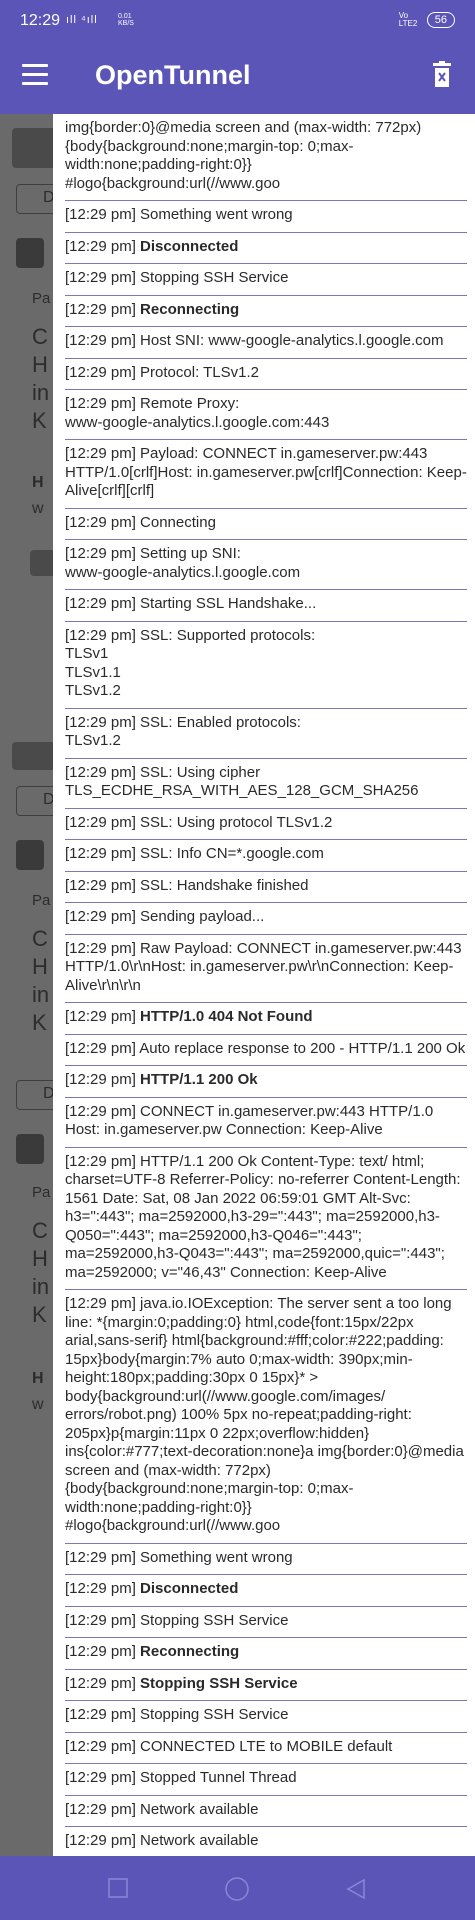  What do you see at coordinates (266, 1082) in the screenshot?
I see `log-item: [12:29 pm] HTTP/1.1 200 Ok` at bounding box center [266, 1082].